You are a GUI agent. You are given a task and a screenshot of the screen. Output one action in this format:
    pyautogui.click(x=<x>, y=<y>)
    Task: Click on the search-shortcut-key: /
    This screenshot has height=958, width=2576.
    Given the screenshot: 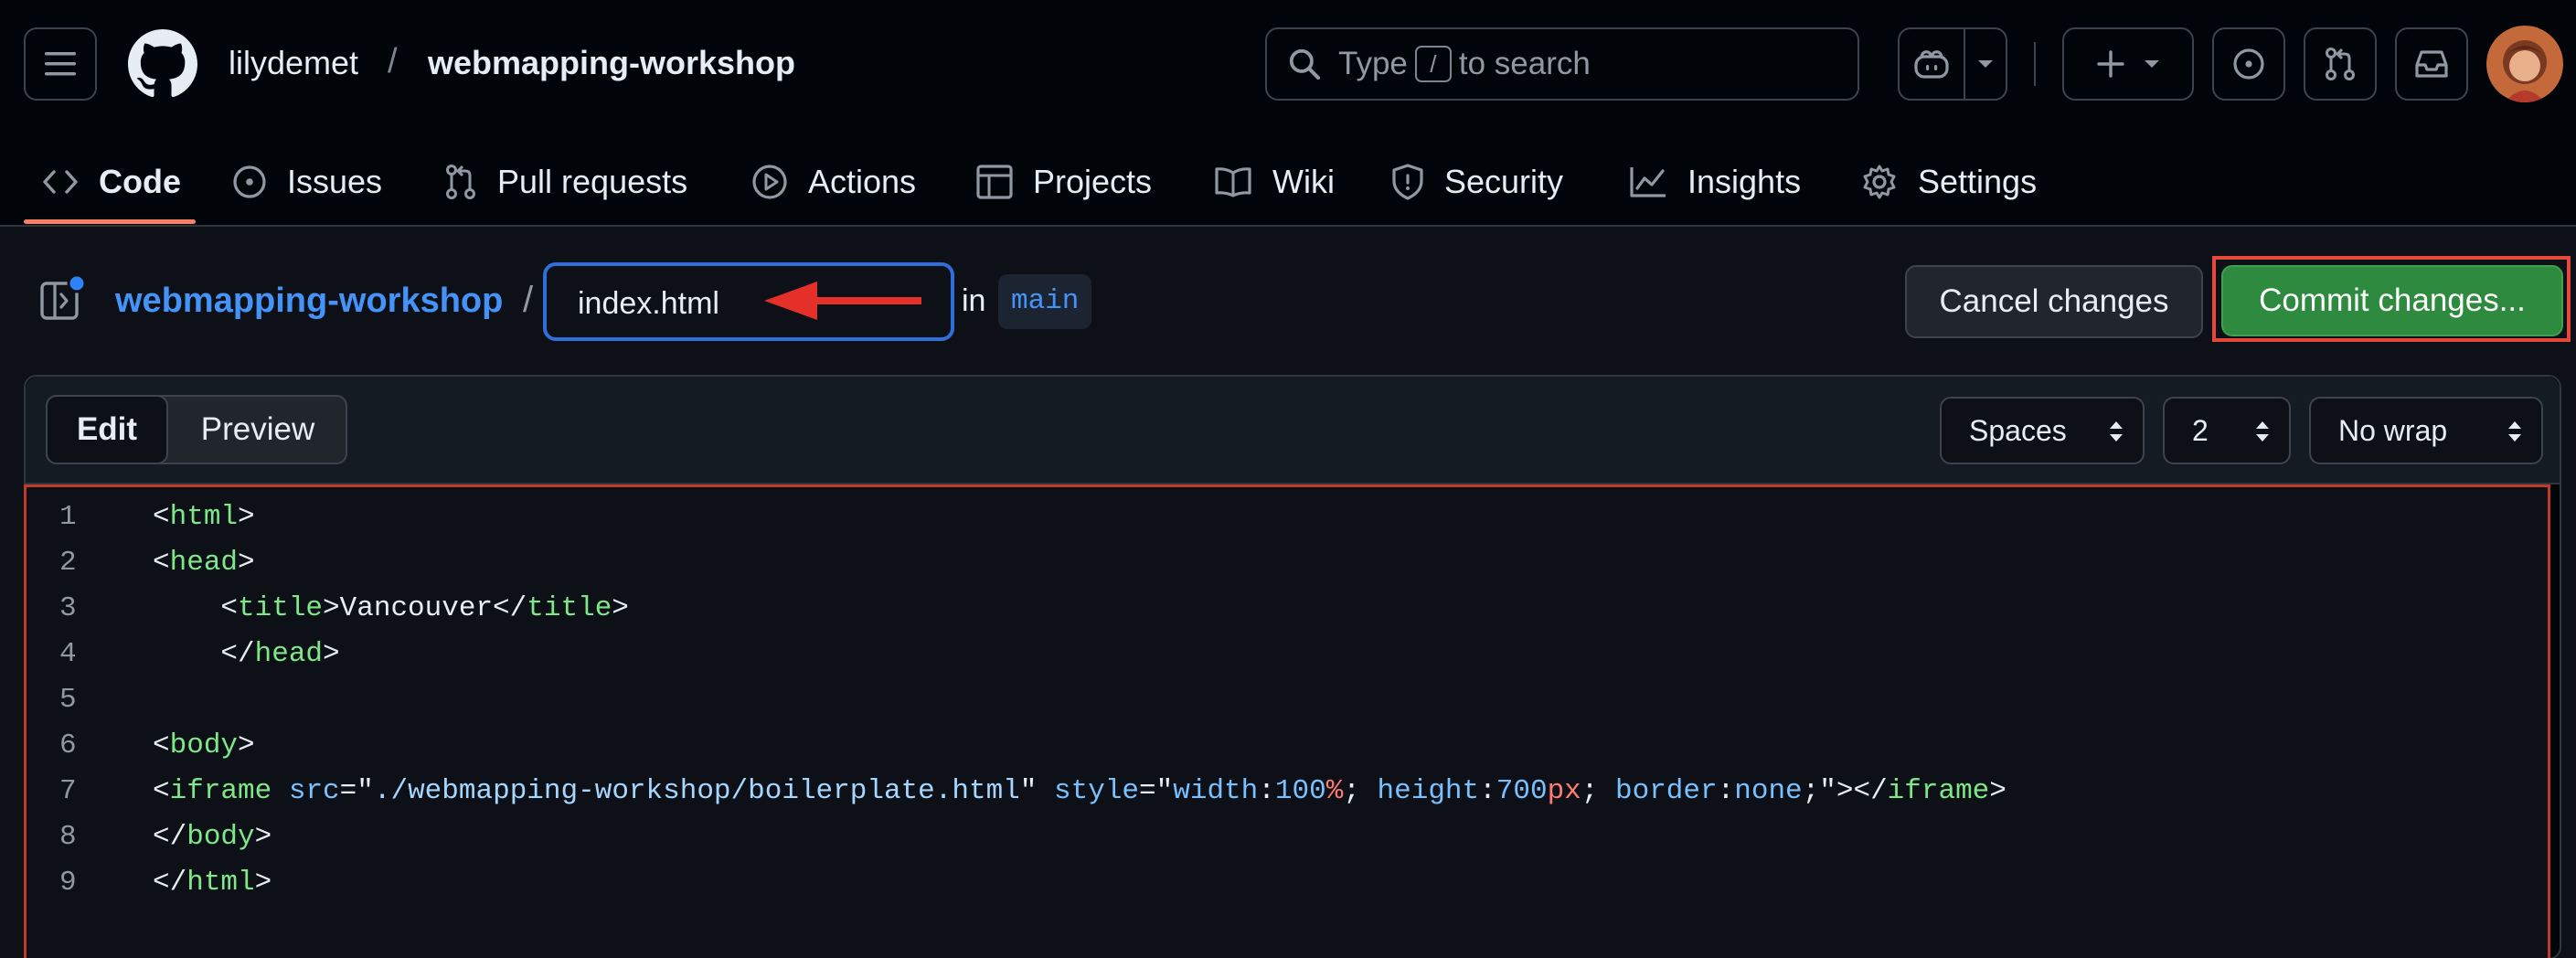 What is the action you would take?
    pyautogui.click(x=1433, y=64)
    